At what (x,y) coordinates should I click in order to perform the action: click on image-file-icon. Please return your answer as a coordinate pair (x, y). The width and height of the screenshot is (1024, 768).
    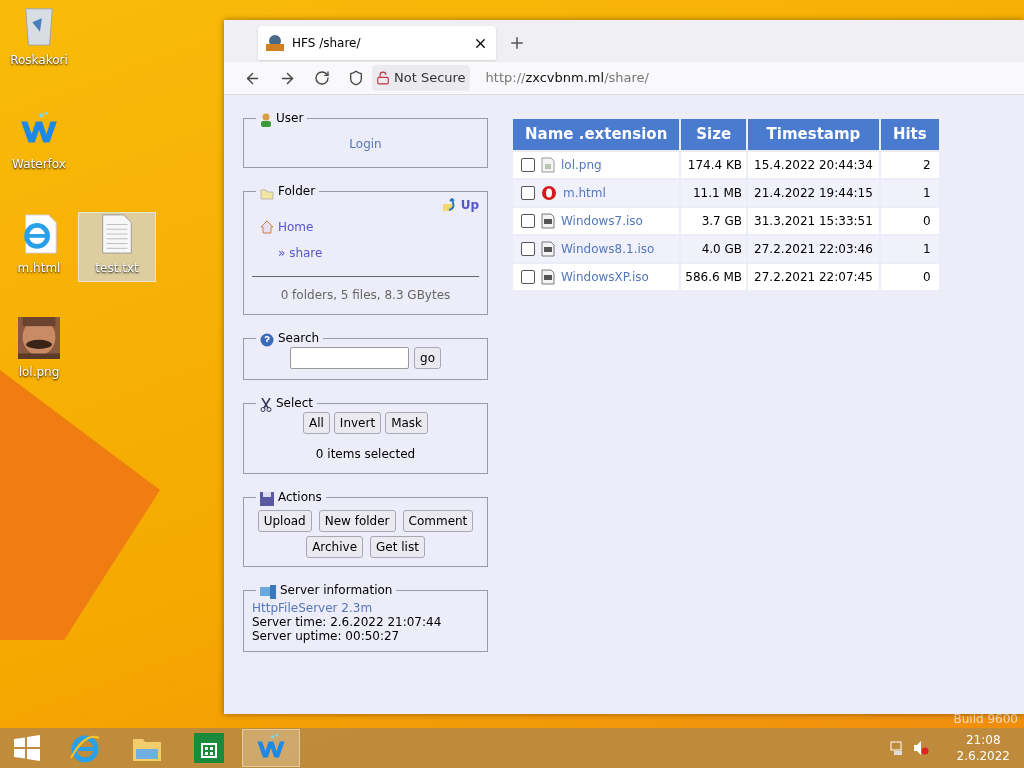
    Looking at the image, I should click on (548, 165).